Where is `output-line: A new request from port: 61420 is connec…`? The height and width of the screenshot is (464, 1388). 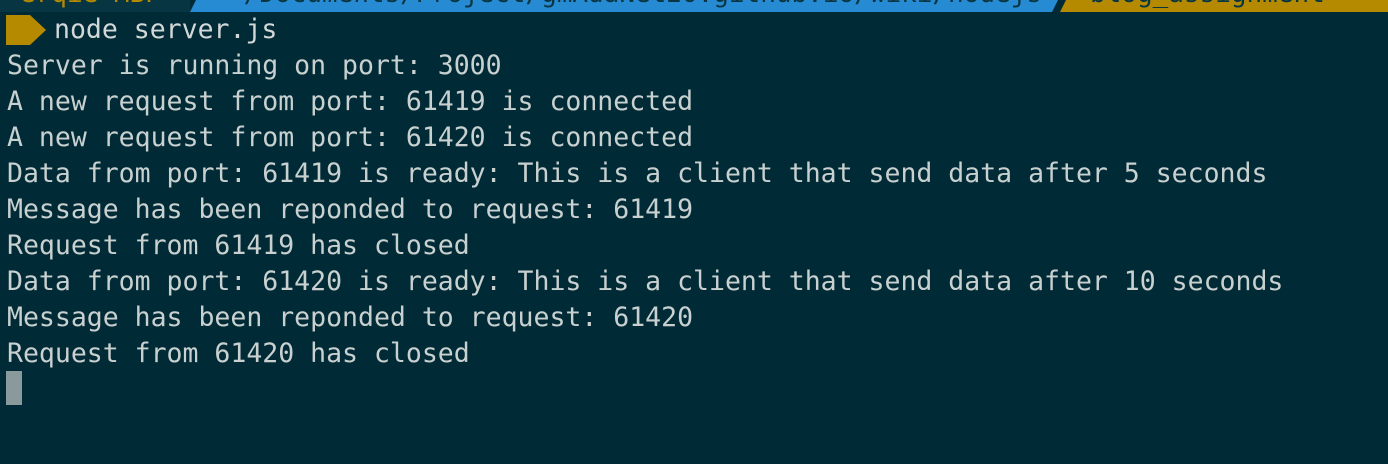
output-line: A new request from port: 61420 is connec… is located at coordinates (350, 137).